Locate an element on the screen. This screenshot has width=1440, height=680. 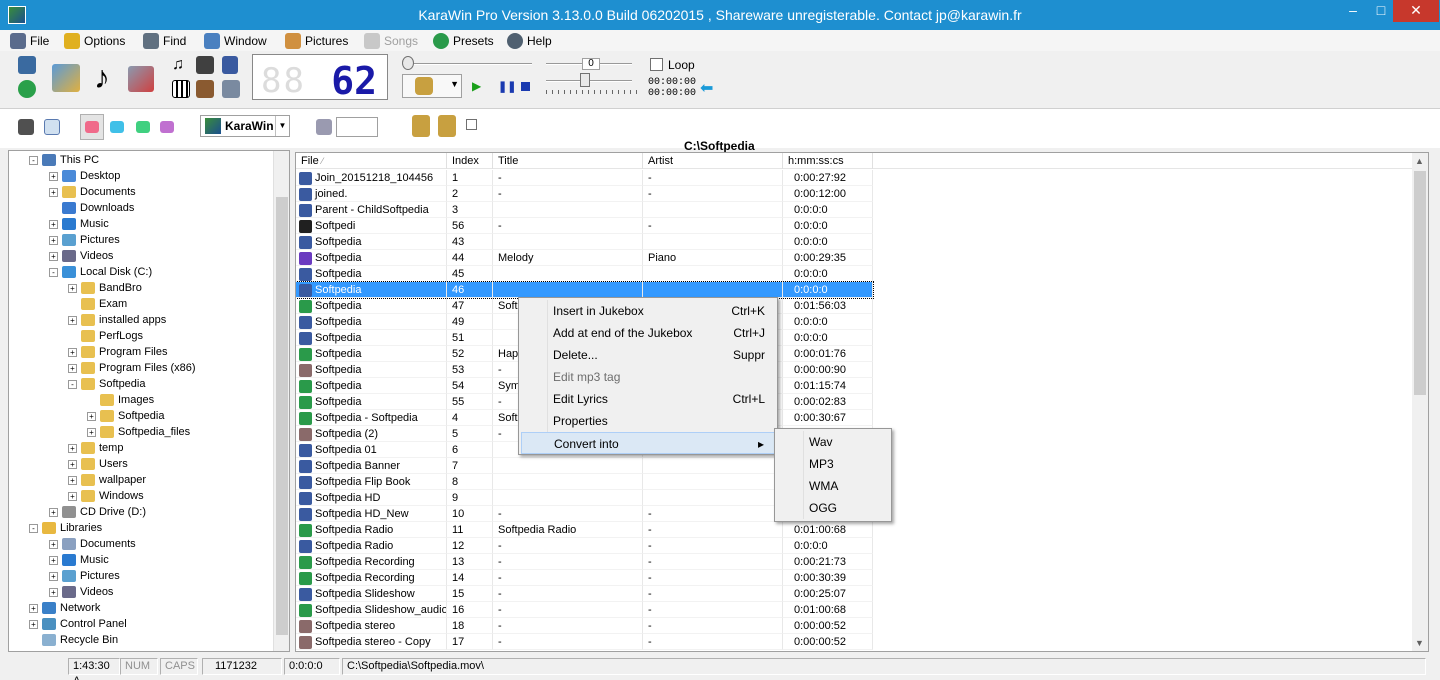
tree-item: - Local Disk (C:) is located at coordinates (100, 272).